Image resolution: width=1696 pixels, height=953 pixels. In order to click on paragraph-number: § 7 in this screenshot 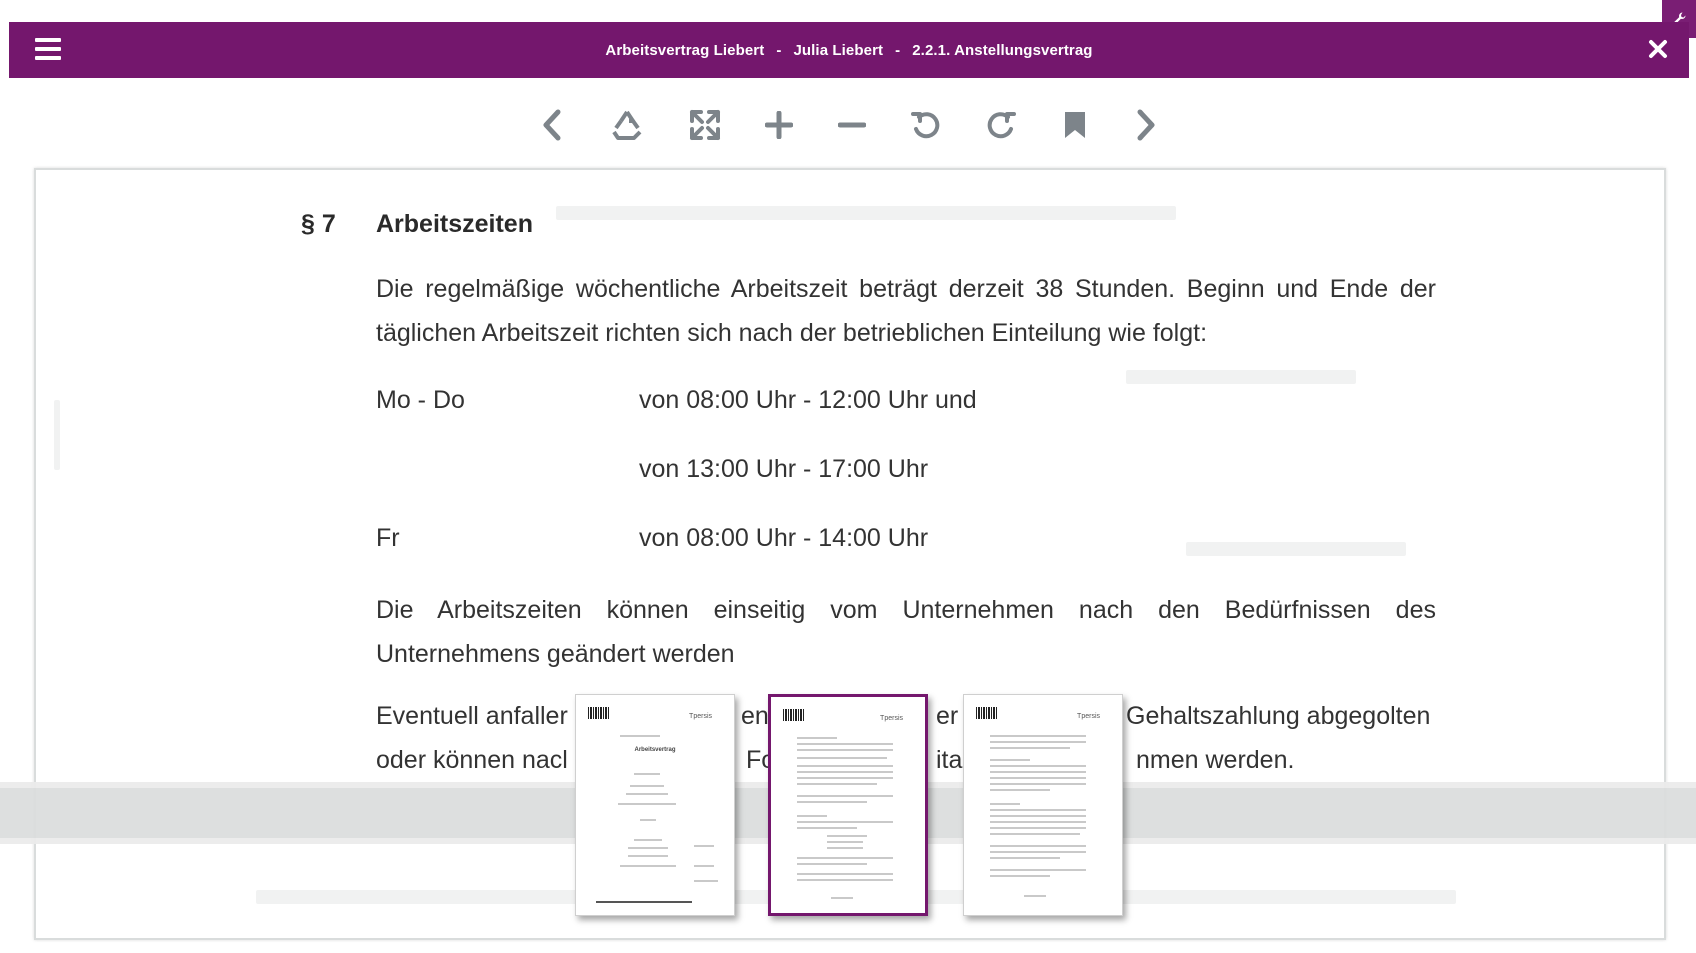, I will do `click(318, 224)`.